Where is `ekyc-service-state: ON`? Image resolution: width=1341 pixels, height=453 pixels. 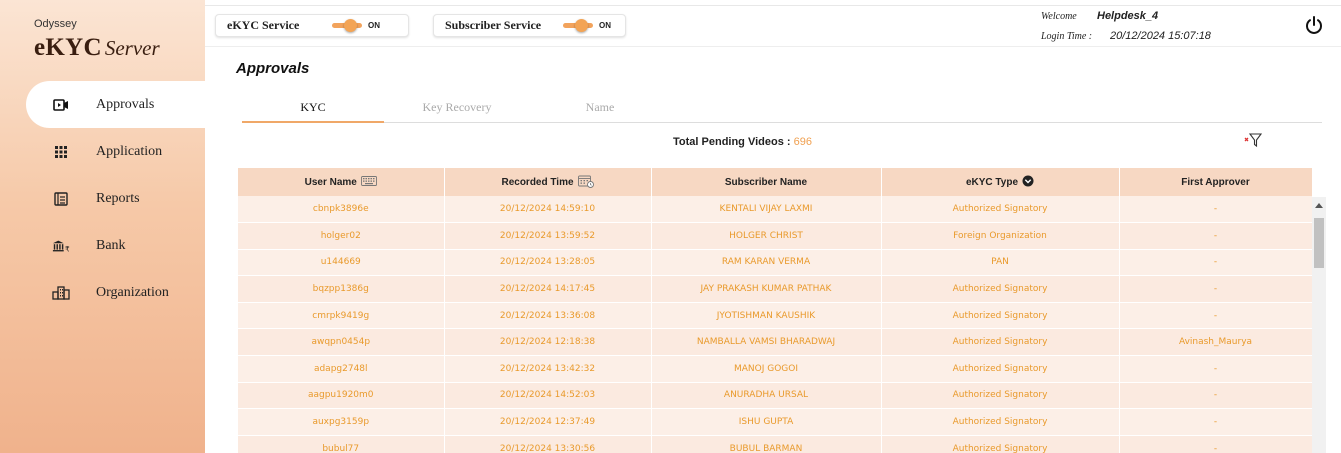
ekyc-service-state: ON is located at coordinates (374, 25).